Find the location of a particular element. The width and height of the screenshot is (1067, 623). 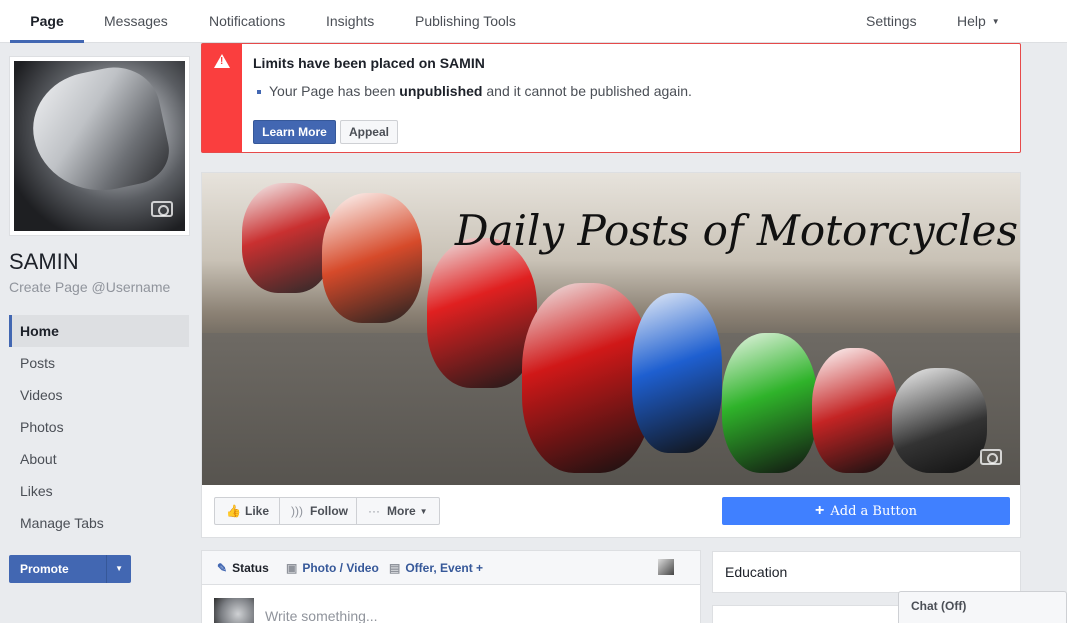

profile-image is located at coordinates (99, 146).